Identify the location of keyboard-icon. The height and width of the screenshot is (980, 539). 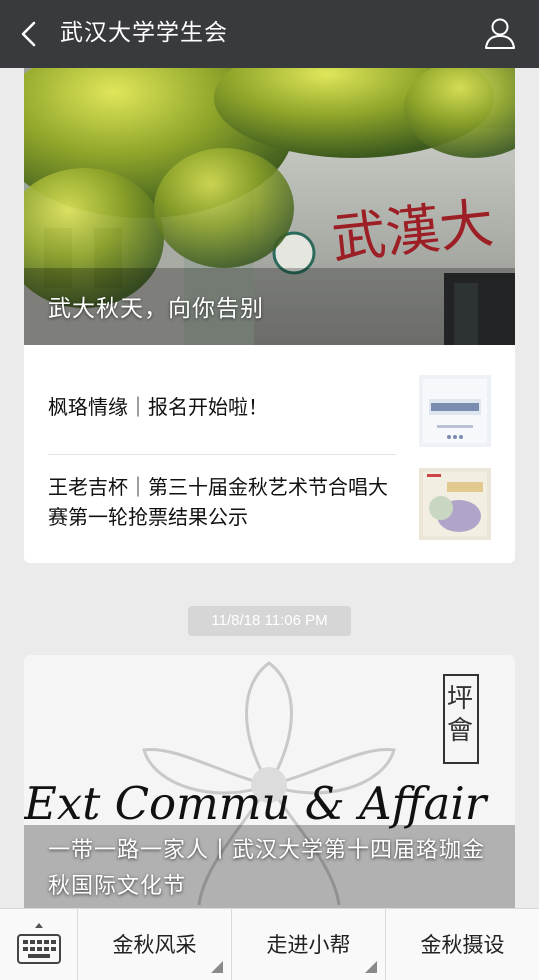
(39, 943).